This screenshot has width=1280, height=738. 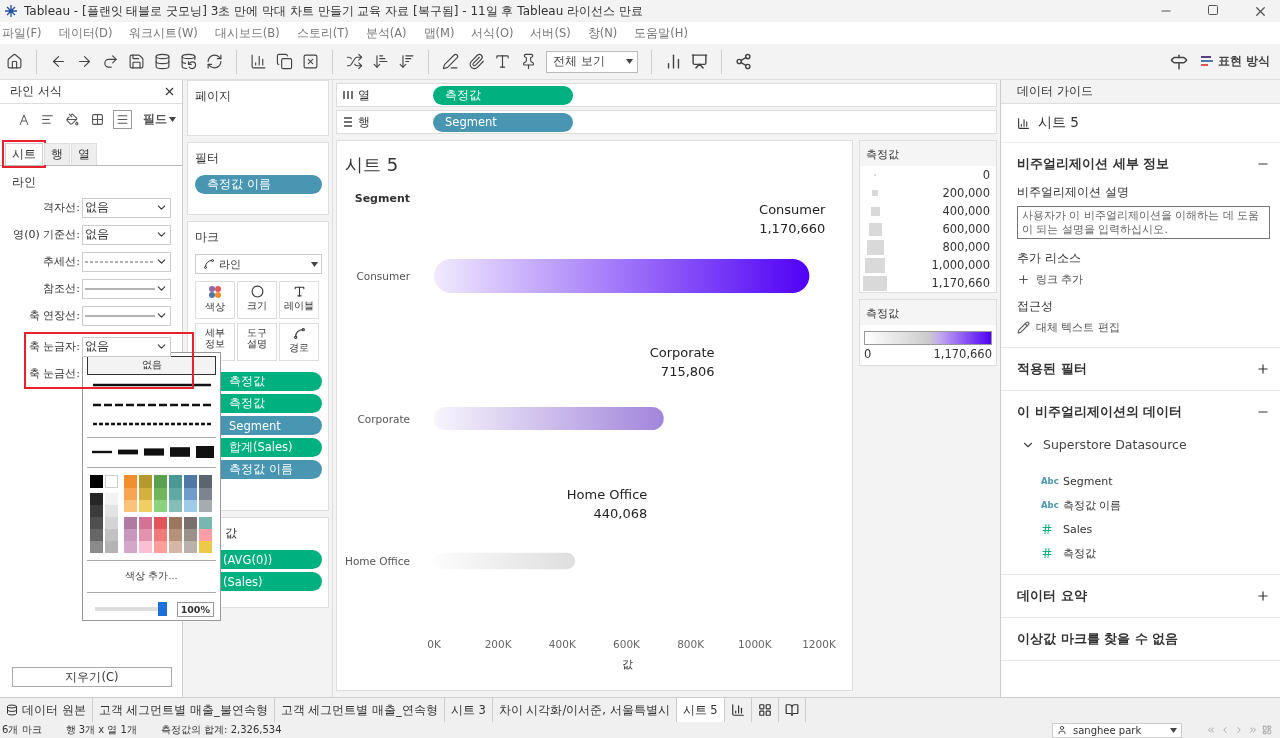 What do you see at coordinates (258, 61) in the screenshot?
I see `new-worksheet-icon` at bounding box center [258, 61].